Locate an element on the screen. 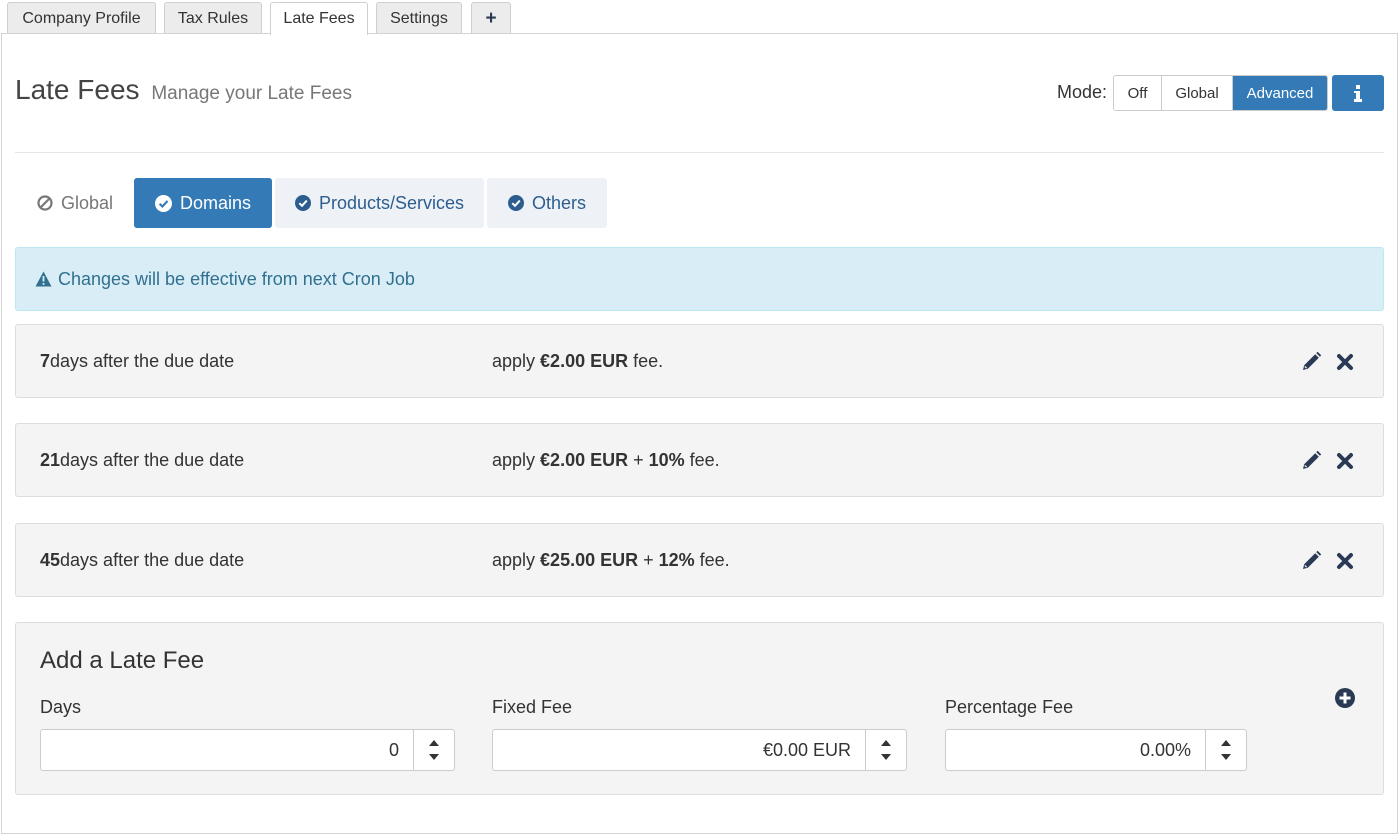 Image resolution: width=1399 pixels, height=835 pixels. fixed-fee-label: Fixed Fee is located at coordinates (532, 707).